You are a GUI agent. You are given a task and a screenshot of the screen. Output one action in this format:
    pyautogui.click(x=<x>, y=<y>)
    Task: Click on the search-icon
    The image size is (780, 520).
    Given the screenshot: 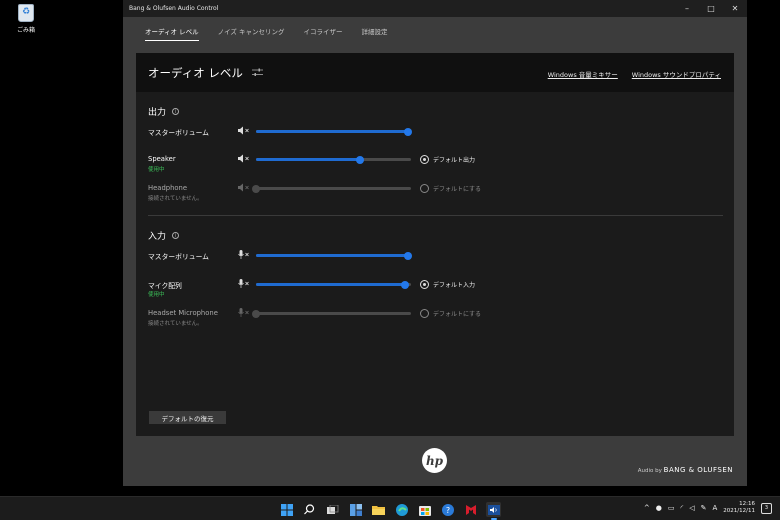 What is the action you would take?
    pyautogui.click(x=309, y=509)
    